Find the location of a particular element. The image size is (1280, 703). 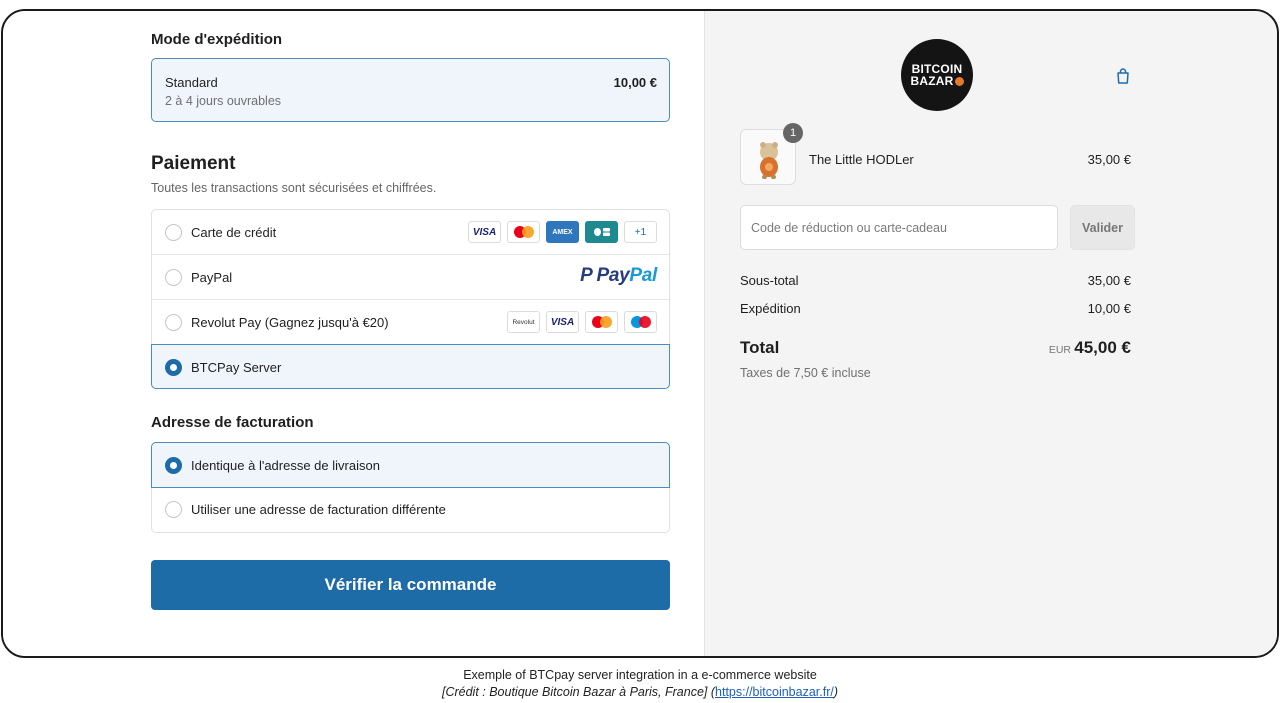

payment-option-label: PayPal is located at coordinates (212, 277).